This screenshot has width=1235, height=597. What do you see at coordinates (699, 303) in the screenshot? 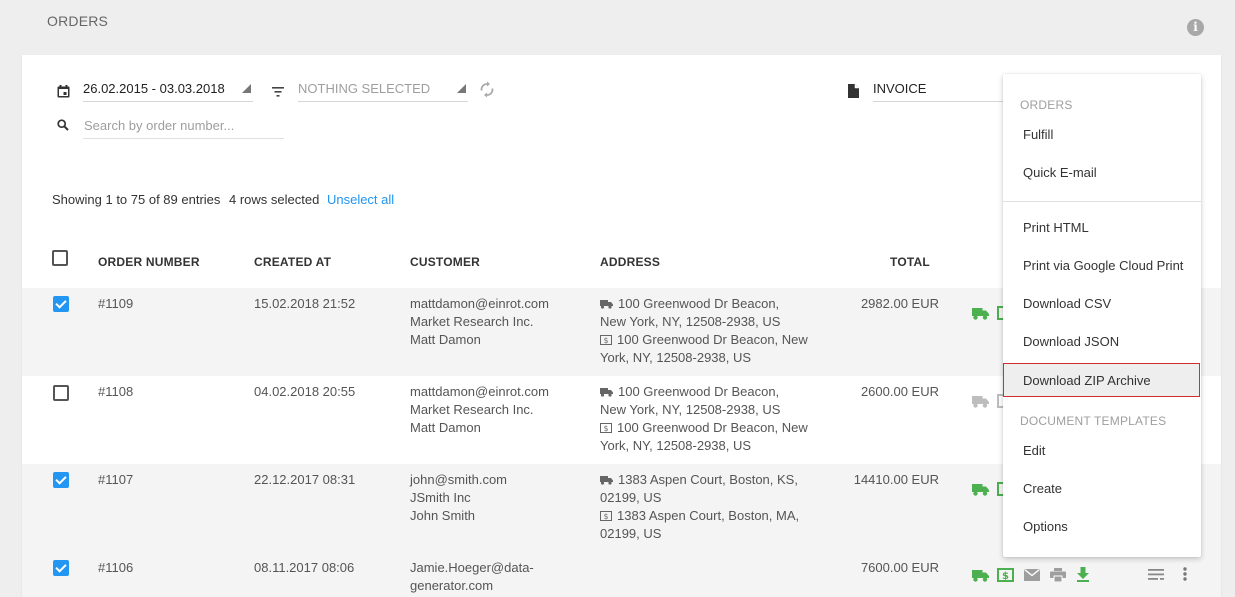
I see `shipping-address-line: 100 Greenwood Dr Beacon,` at bounding box center [699, 303].